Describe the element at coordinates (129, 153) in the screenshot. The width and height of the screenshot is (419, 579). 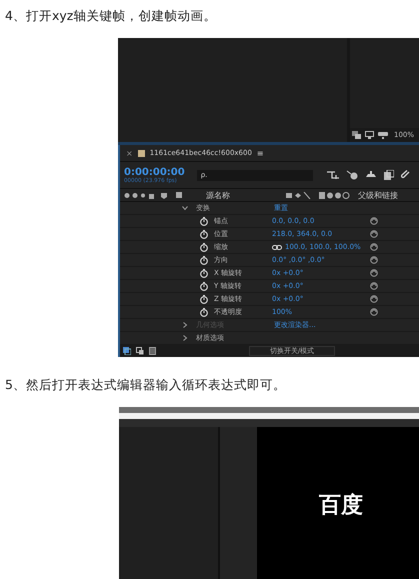
I see `close-button: ×` at that location.